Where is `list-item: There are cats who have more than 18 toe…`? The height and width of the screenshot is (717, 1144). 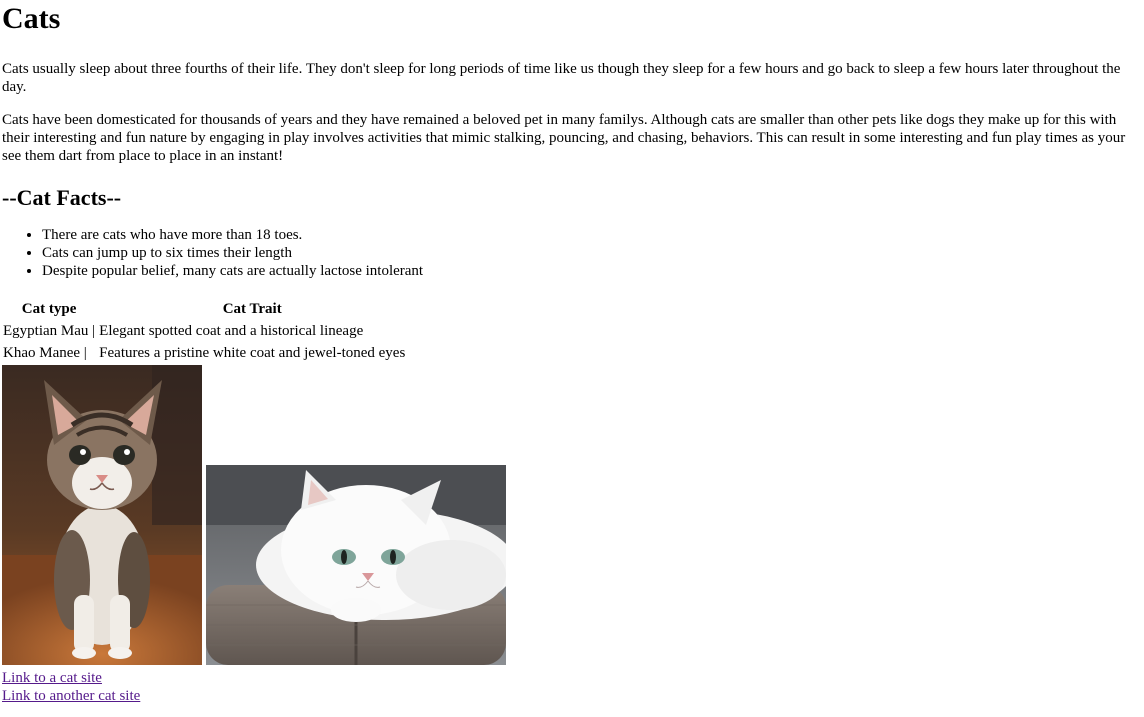 list-item: There are cats who have more than 18 toe… is located at coordinates (592, 235).